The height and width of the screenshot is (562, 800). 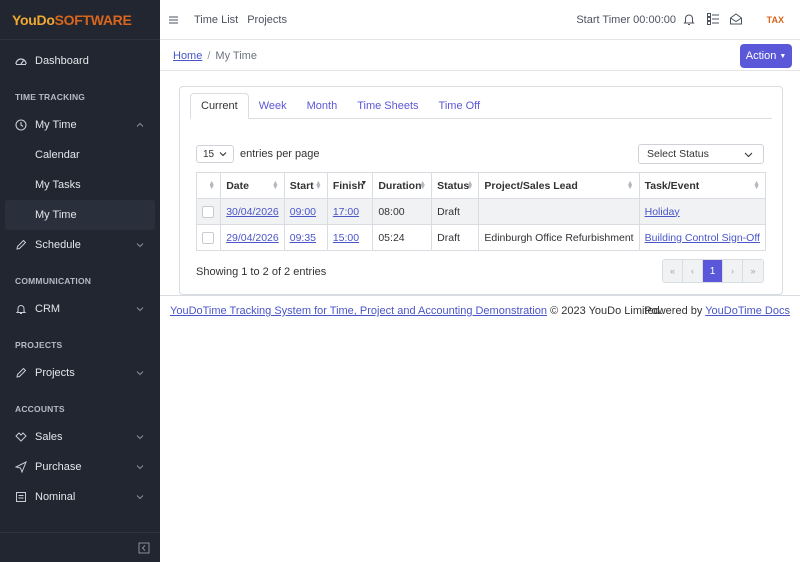 I want to click on date-link: 30/04/2026, so click(x=252, y=212).